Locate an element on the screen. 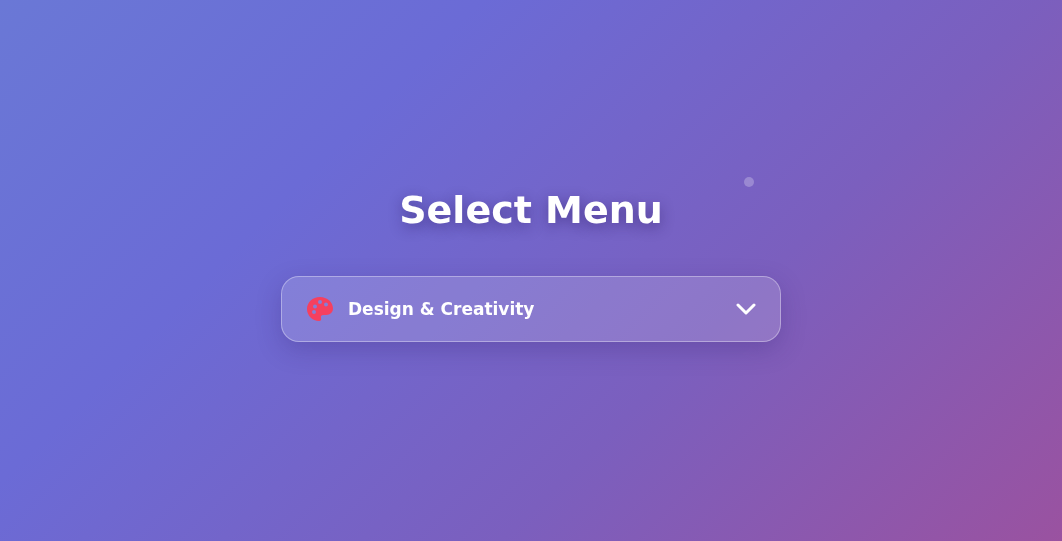 Image resolution: width=1062 pixels, height=541 pixels. menu-select: Design & Creativity is located at coordinates (531, 309).